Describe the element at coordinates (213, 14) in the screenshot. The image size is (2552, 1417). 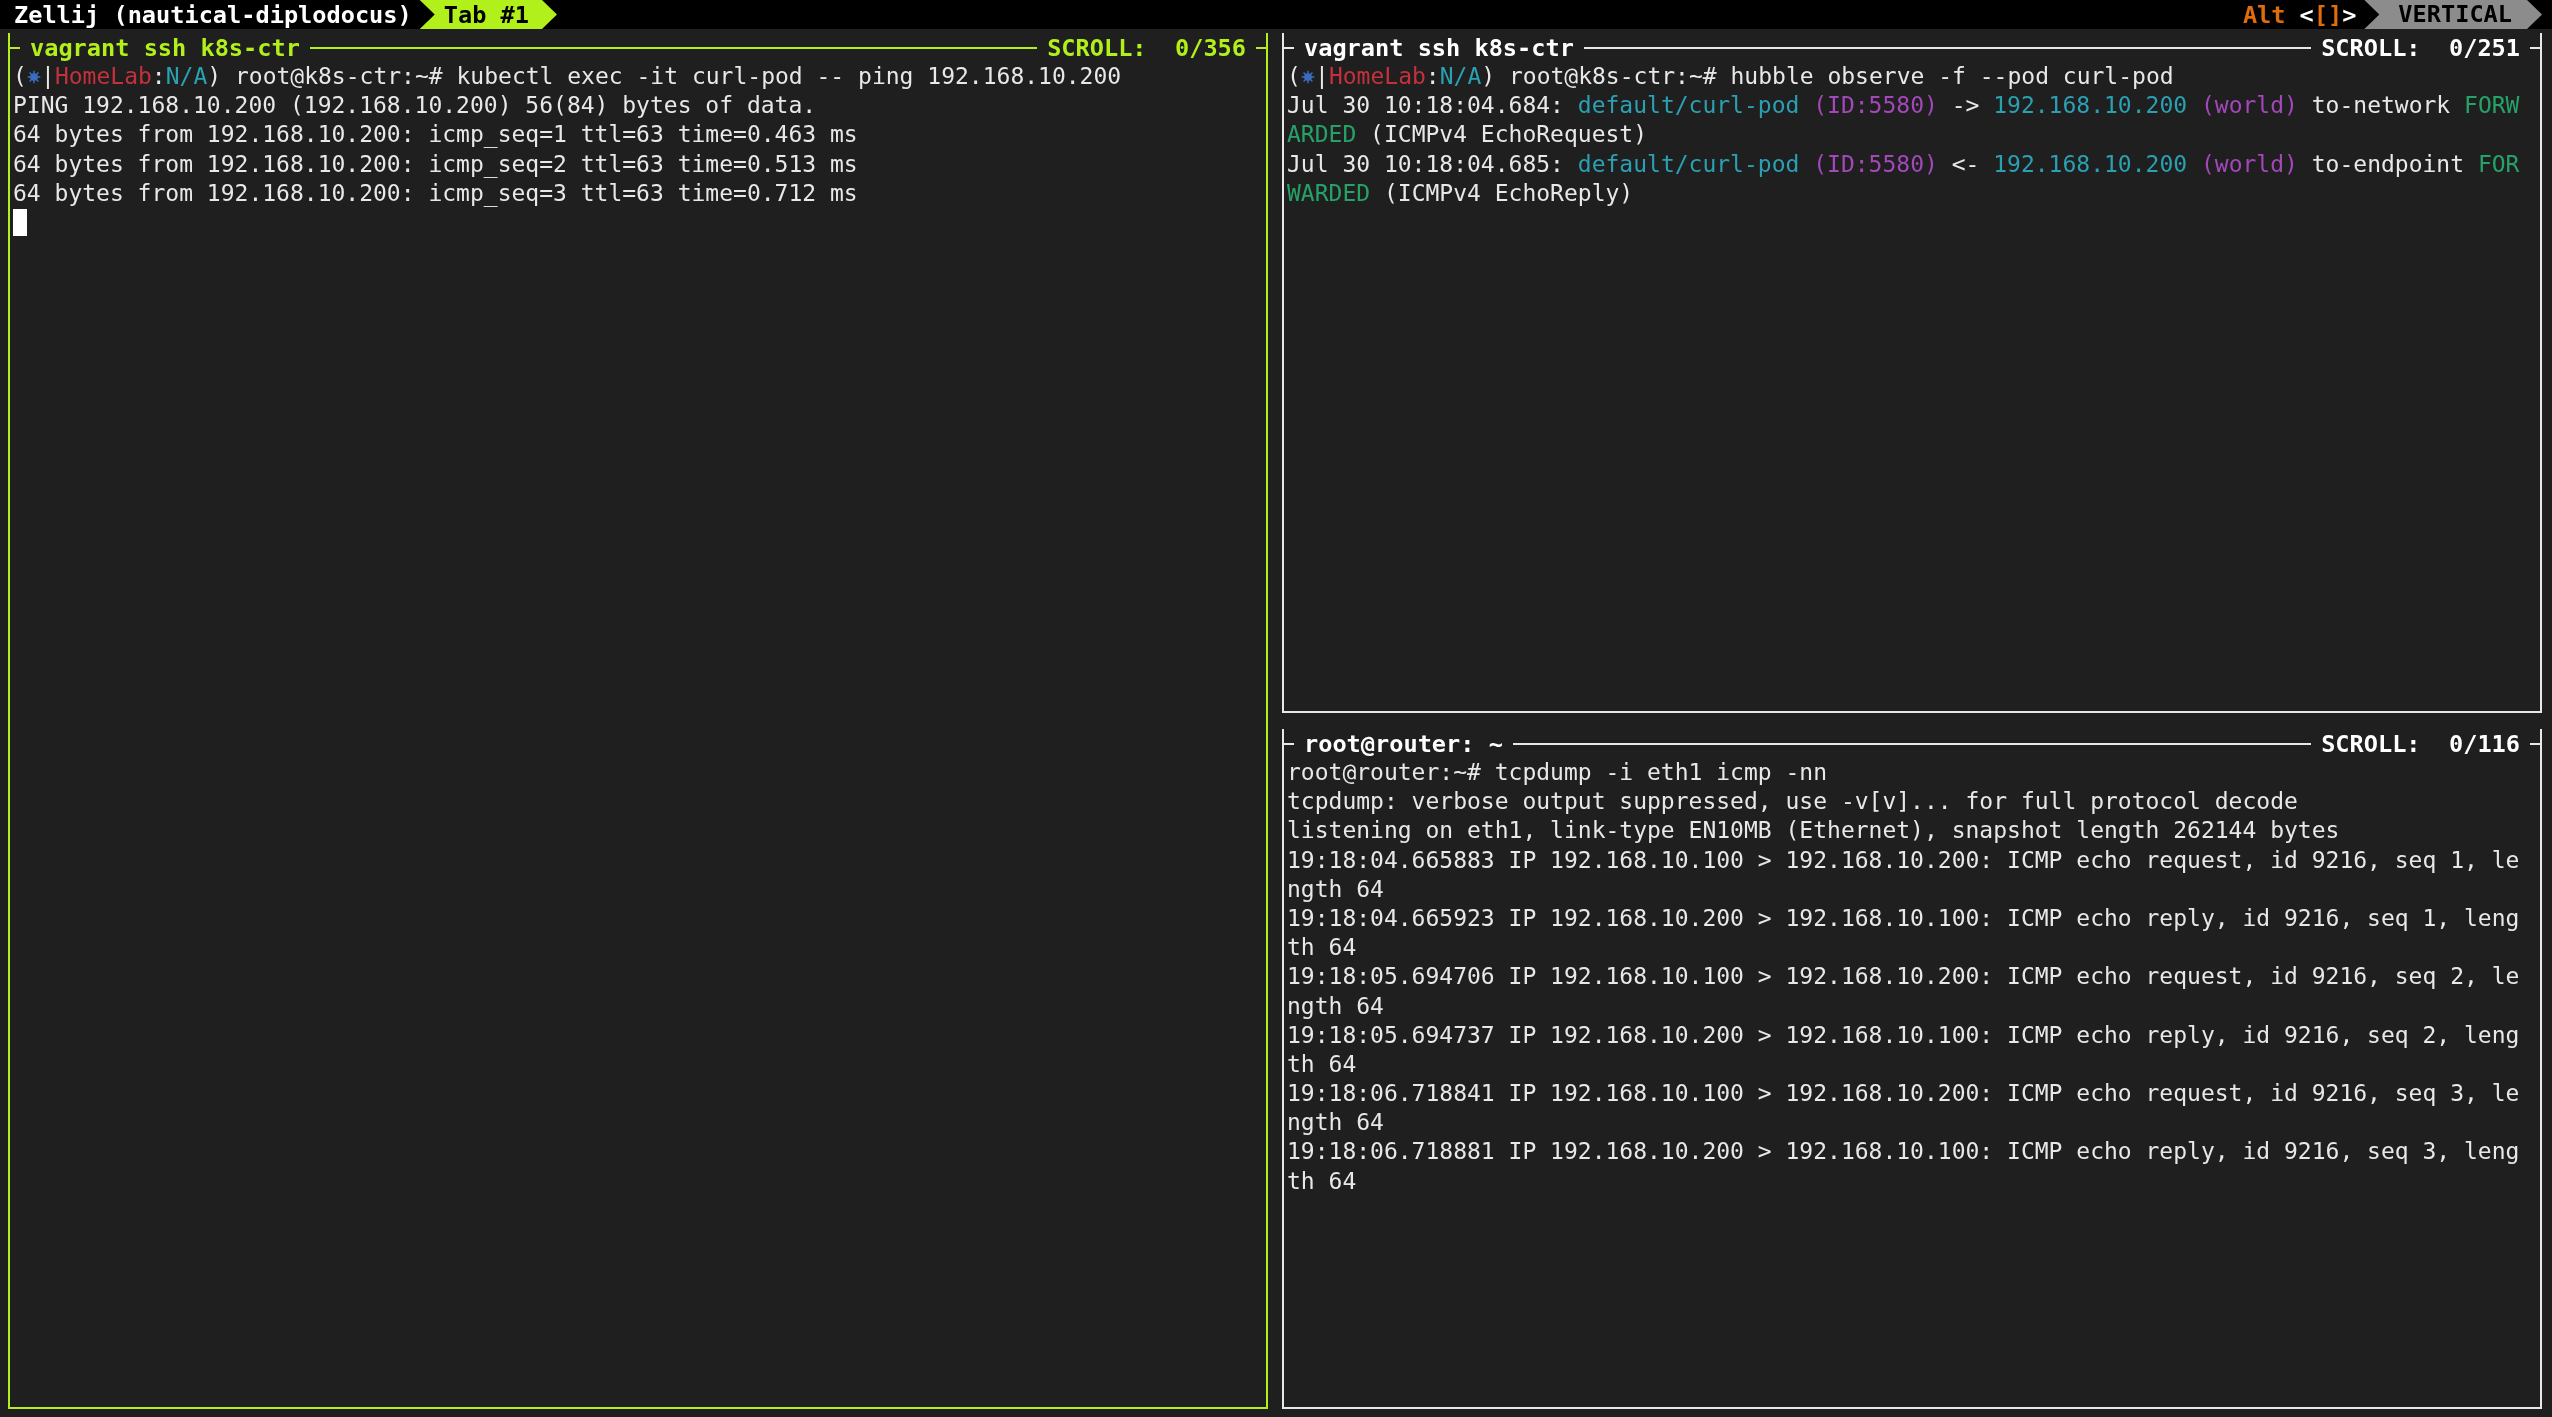
I see `session-name: Zellij (nautical-diplodocus)` at that location.